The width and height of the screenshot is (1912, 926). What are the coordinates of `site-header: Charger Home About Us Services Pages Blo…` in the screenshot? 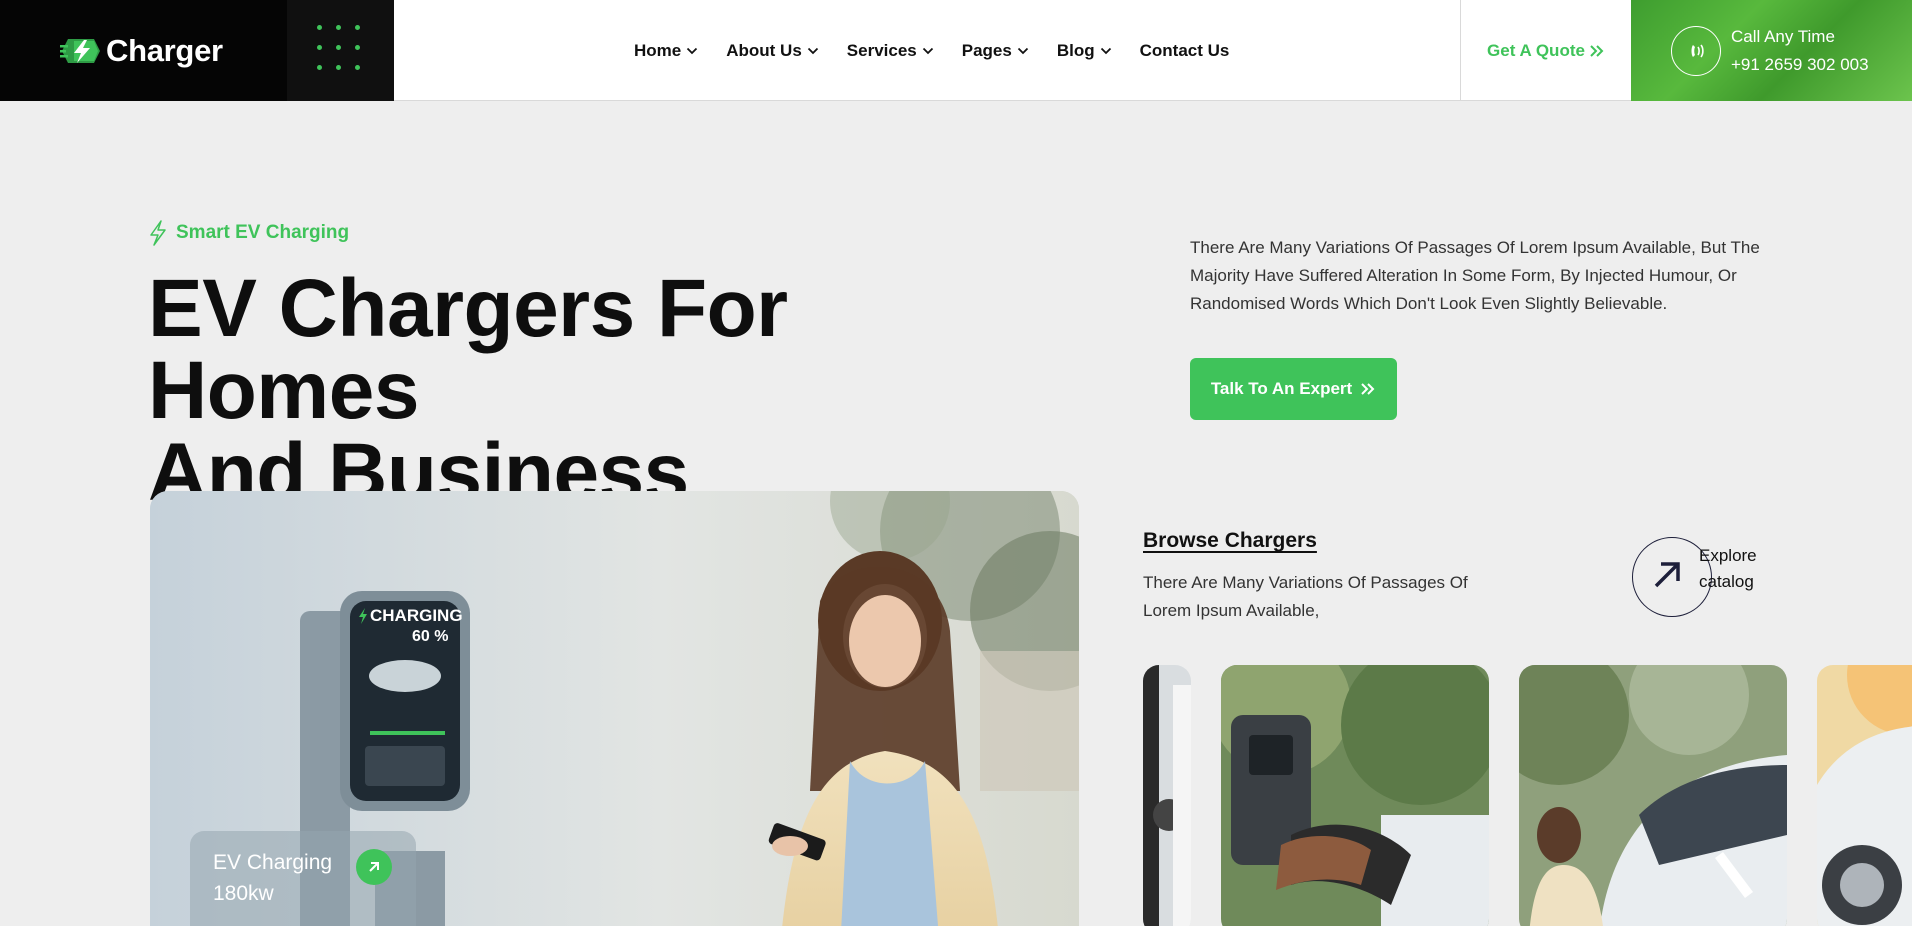 It's located at (956, 50).